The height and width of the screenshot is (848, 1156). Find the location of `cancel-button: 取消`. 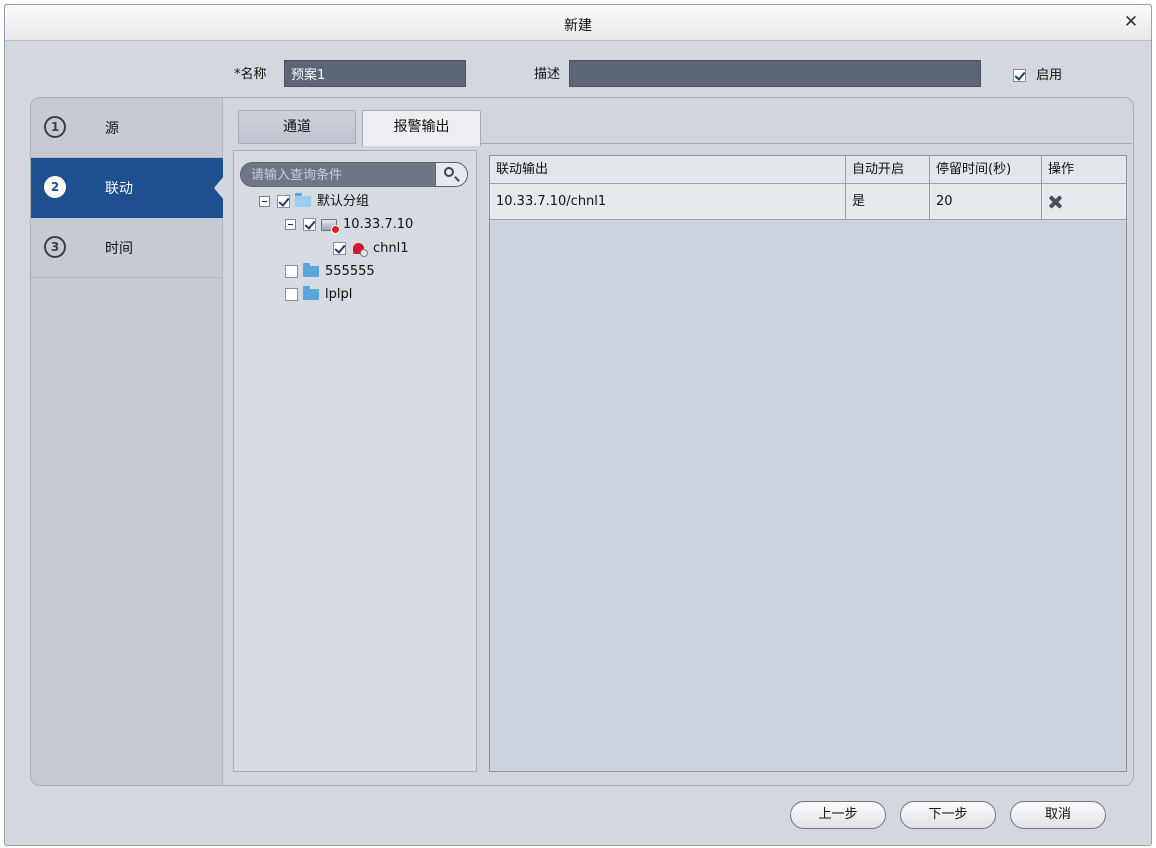

cancel-button: 取消 is located at coordinates (1058, 815).